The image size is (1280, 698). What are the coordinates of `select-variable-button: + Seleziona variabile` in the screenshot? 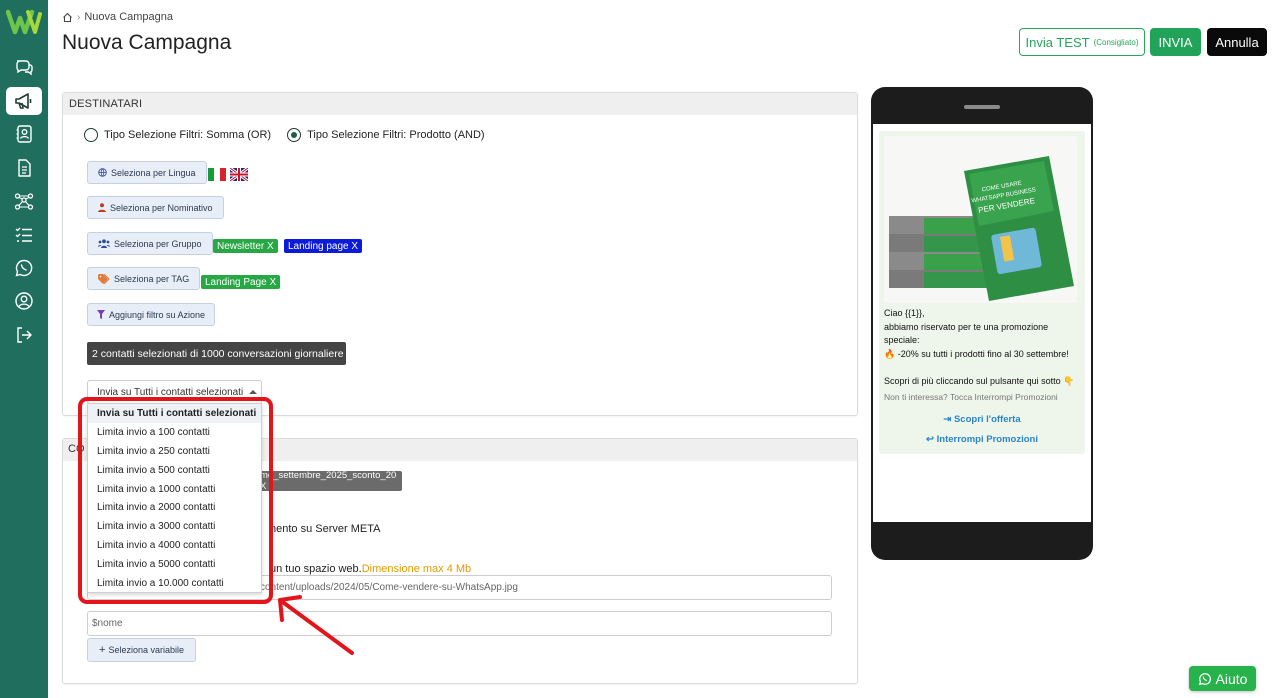 It's located at (141, 650).